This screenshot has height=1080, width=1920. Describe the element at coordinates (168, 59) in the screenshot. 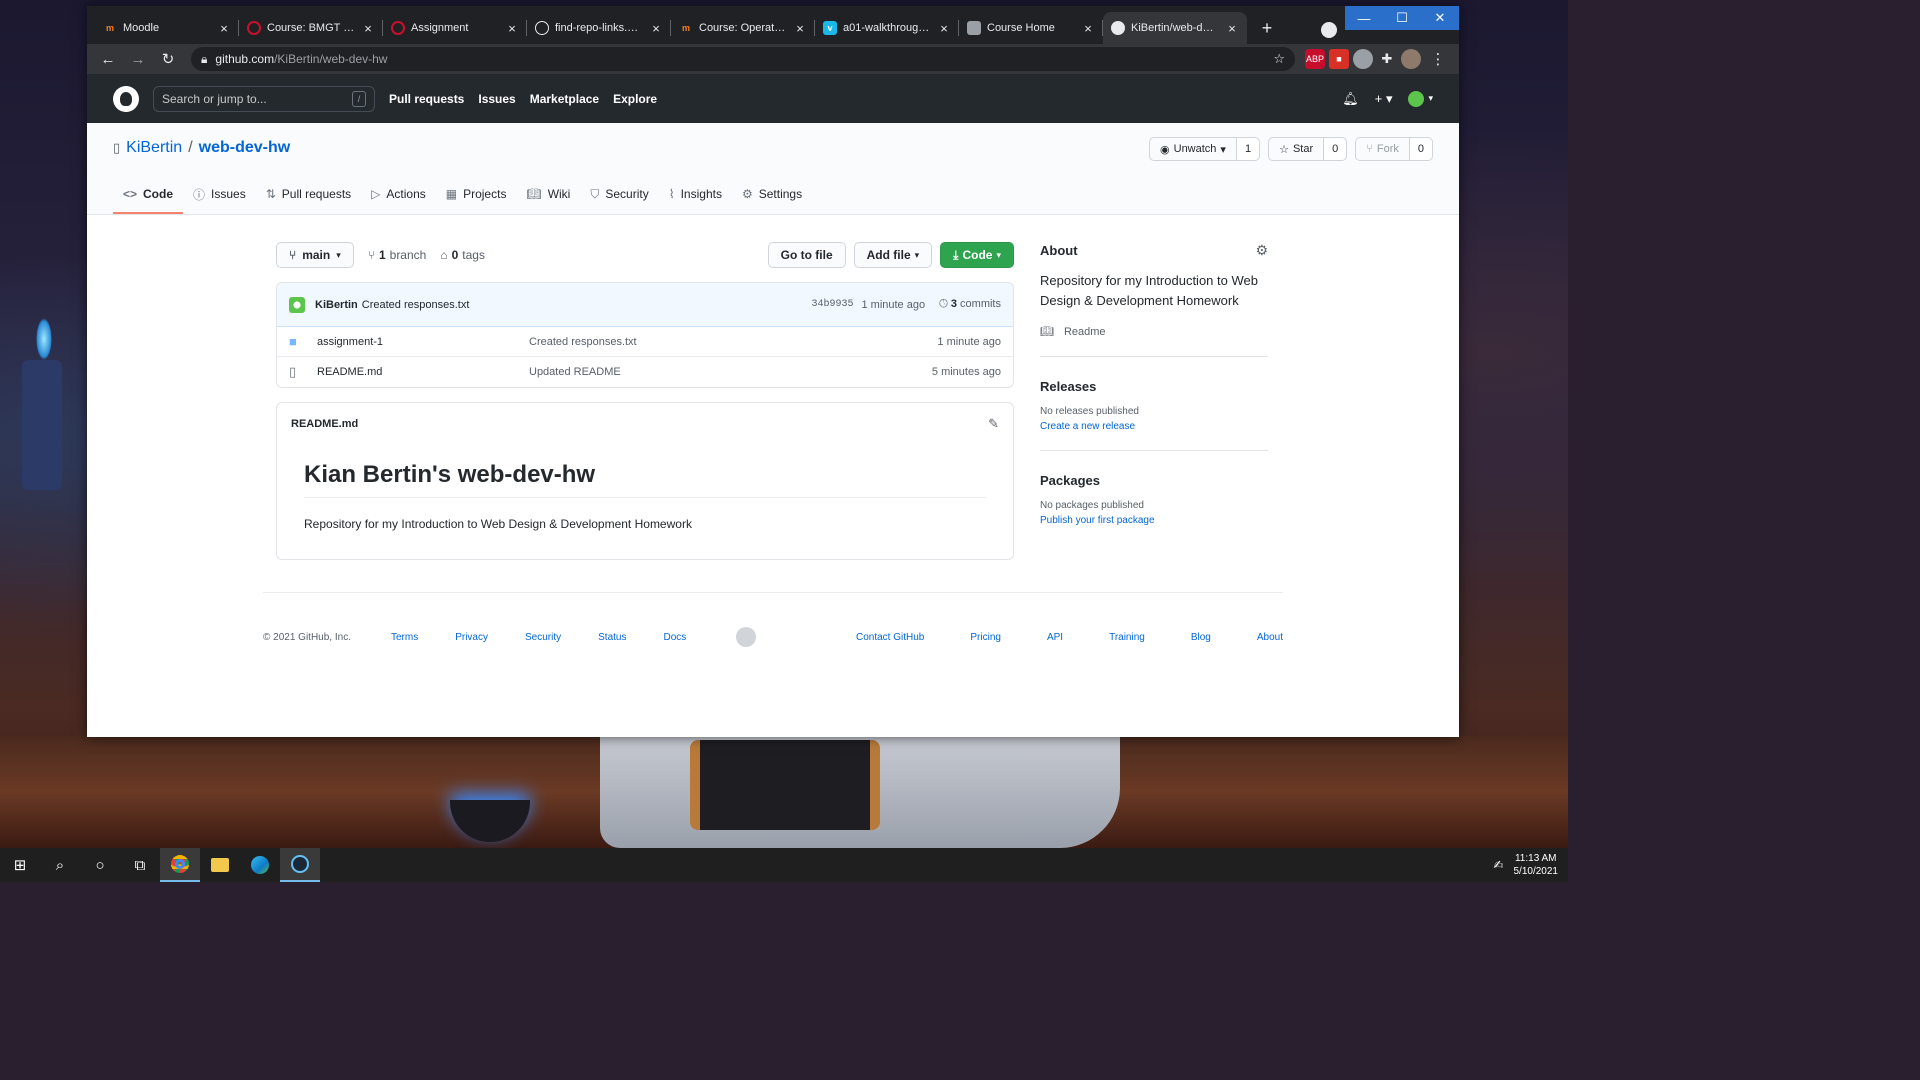

I see `reload-button: ↻` at that location.